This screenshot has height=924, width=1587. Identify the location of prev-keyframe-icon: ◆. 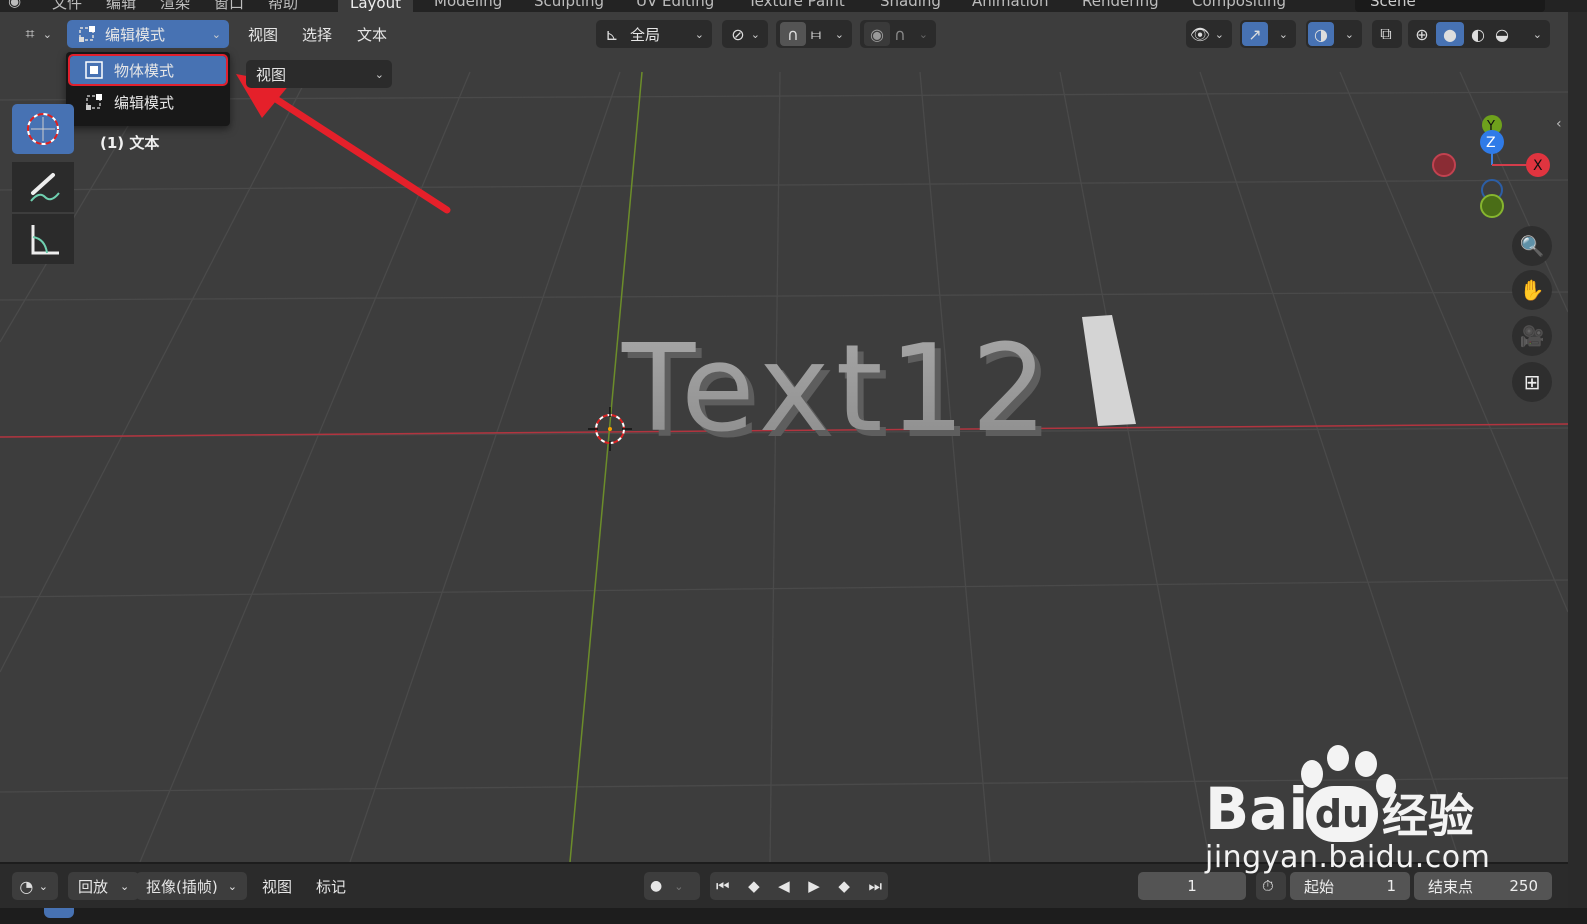
(754, 886).